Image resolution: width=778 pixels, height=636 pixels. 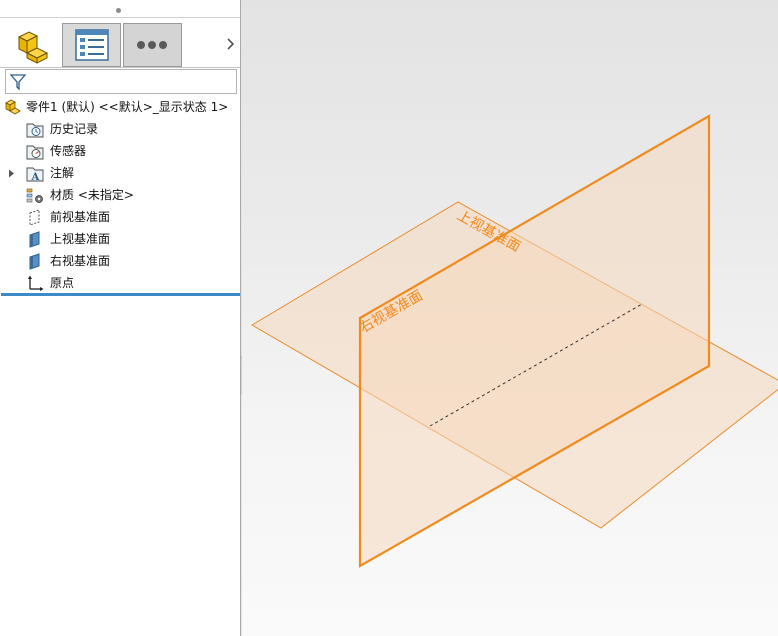 What do you see at coordinates (120, 283) in the screenshot?
I see `tree-item-origin: 原点` at bounding box center [120, 283].